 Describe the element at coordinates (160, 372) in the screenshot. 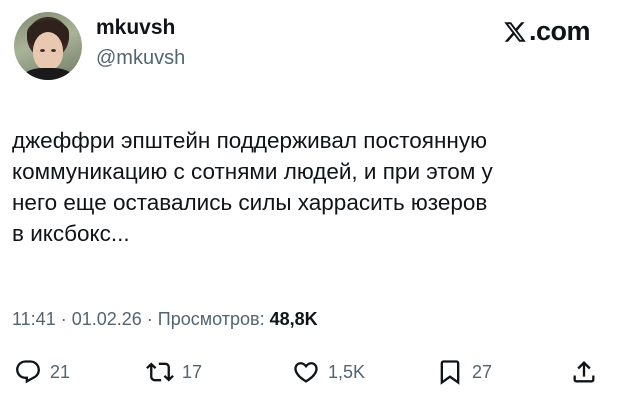

I see `repost-icon` at that location.